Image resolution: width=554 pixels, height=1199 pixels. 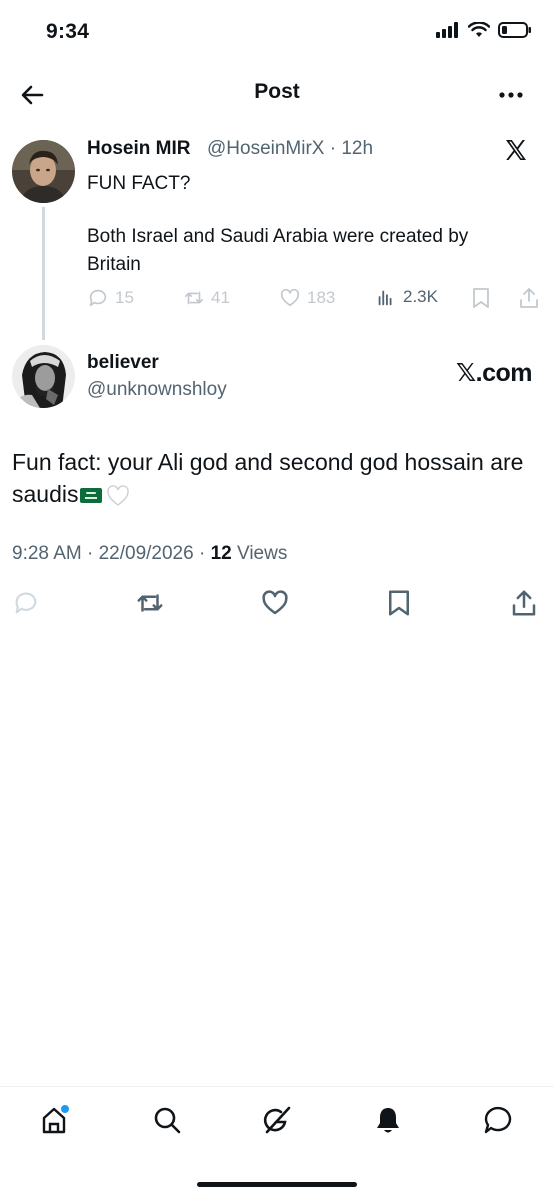 What do you see at coordinates (135, 298) in the screenshot?
I see `quoted-replies: 15` at bounding box center [135, 298].